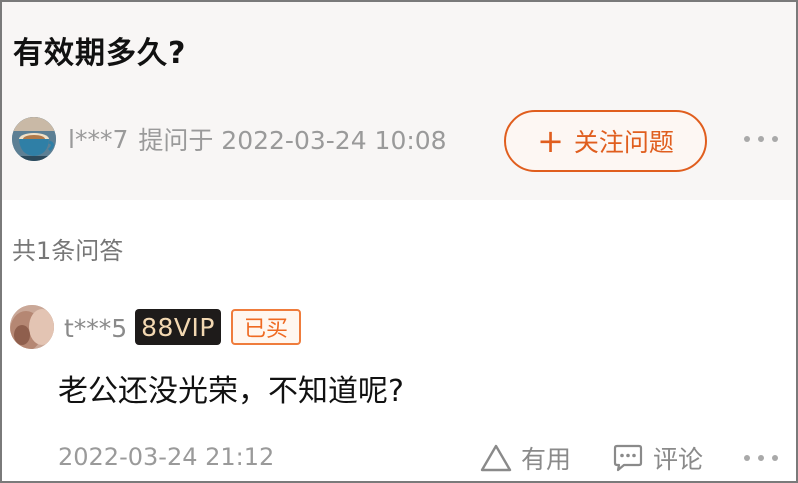  What do you see at coordinates (100, 53) in the screenshot?
I see `question-title: 有效期多久?` at bounding box center [100, 53].